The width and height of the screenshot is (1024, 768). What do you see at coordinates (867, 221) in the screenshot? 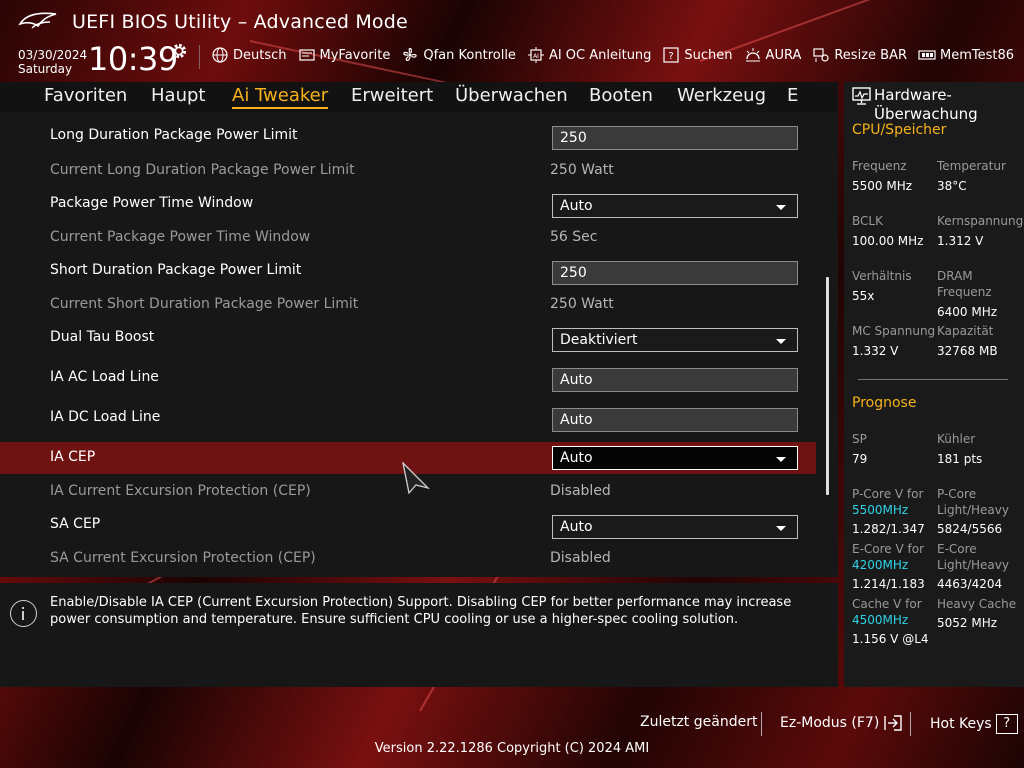
I see `bclk-label: BCLK` at bounding box center [867, 221].